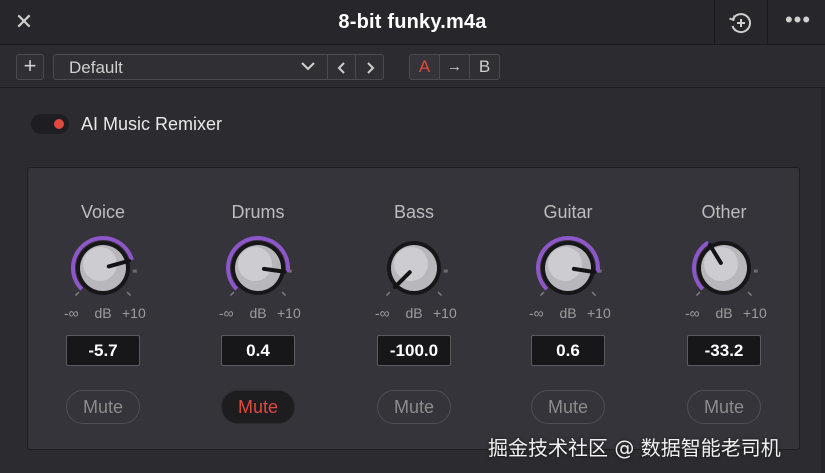 This screenshot has height=473, width=825. What do you see at coordinates (414, 350) in the screenshot?
I see `gain-value-field: -100.0` at bounding box center [414, 350].